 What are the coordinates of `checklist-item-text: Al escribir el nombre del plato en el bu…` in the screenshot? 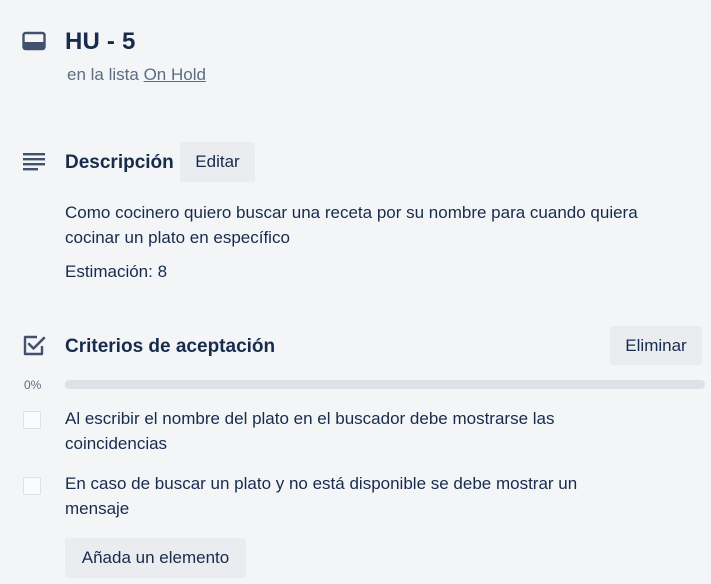 It's located at (345, 431).